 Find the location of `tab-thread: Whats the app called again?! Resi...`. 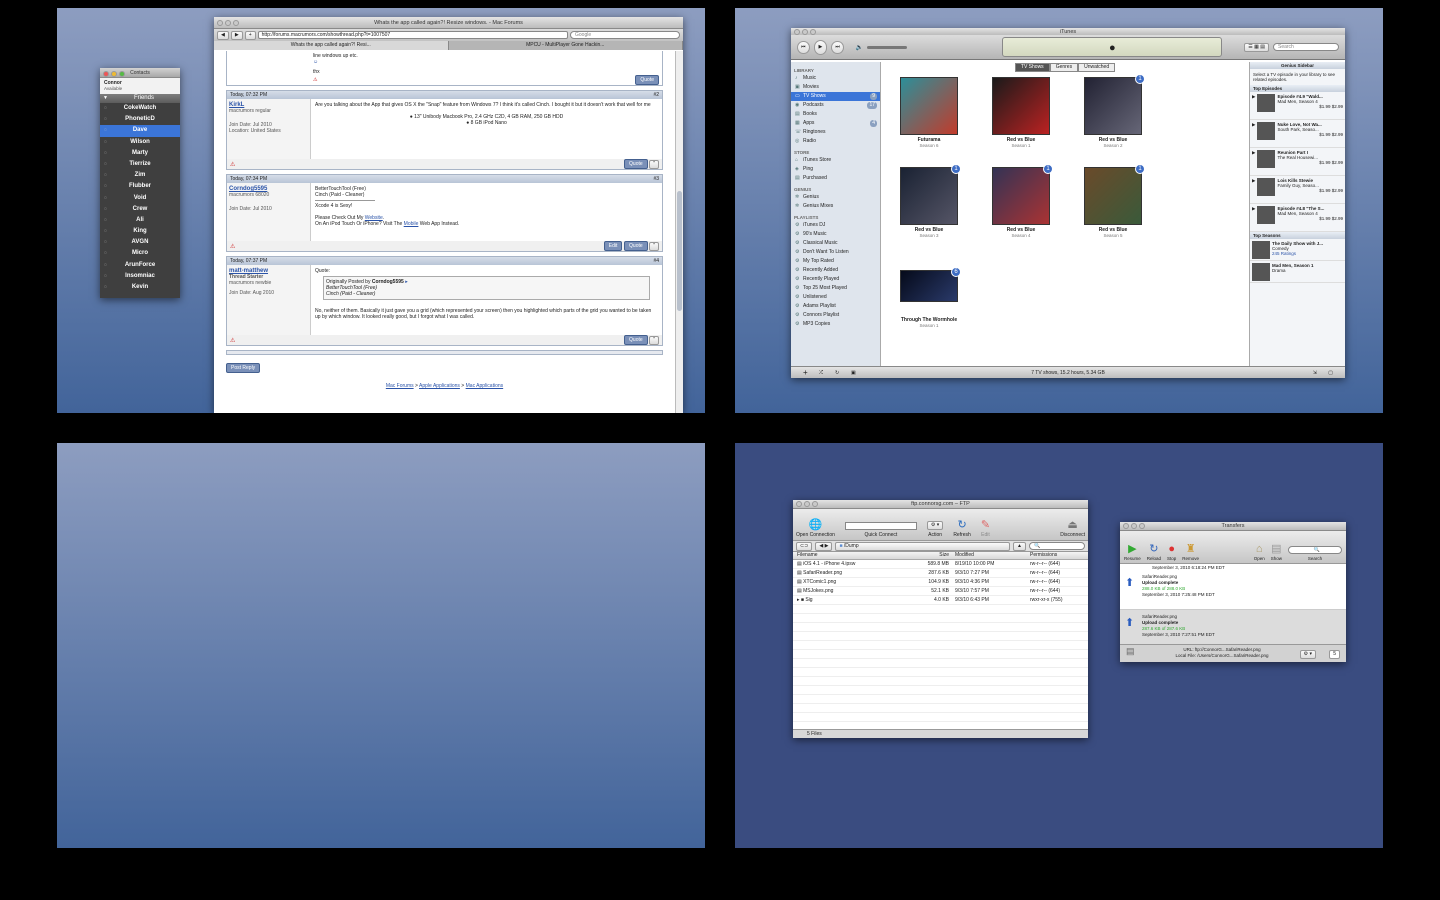

tab-thread: Whats the app called again?! Resi... is located at coordinates (331, 45).